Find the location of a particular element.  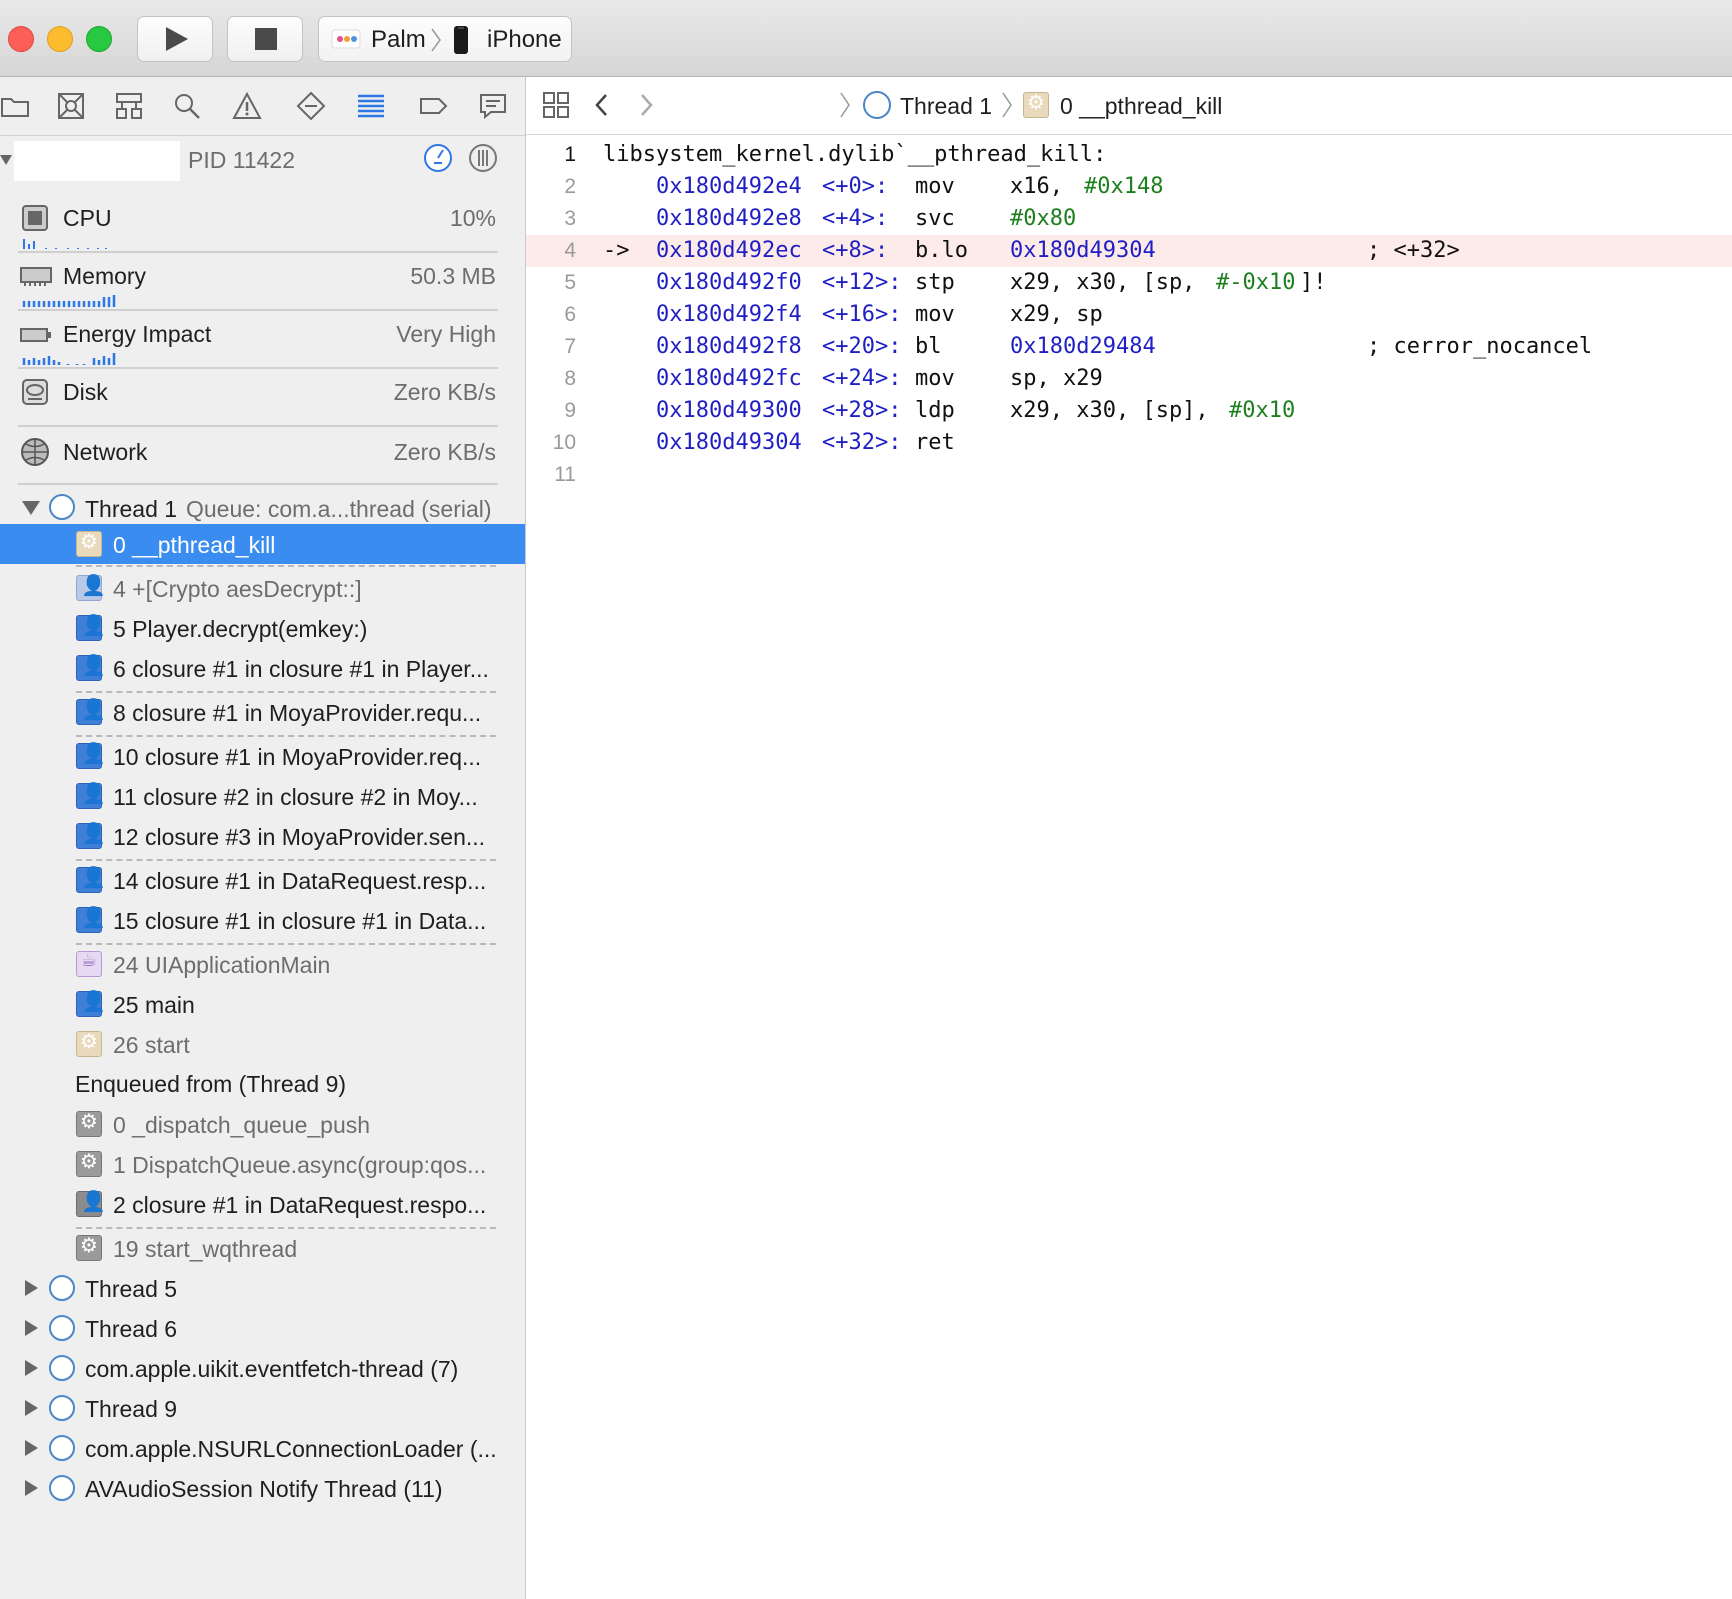

thread-row: com.apple.uikit.eventfetch-thread (7) is located at coordinates (262, 1368).